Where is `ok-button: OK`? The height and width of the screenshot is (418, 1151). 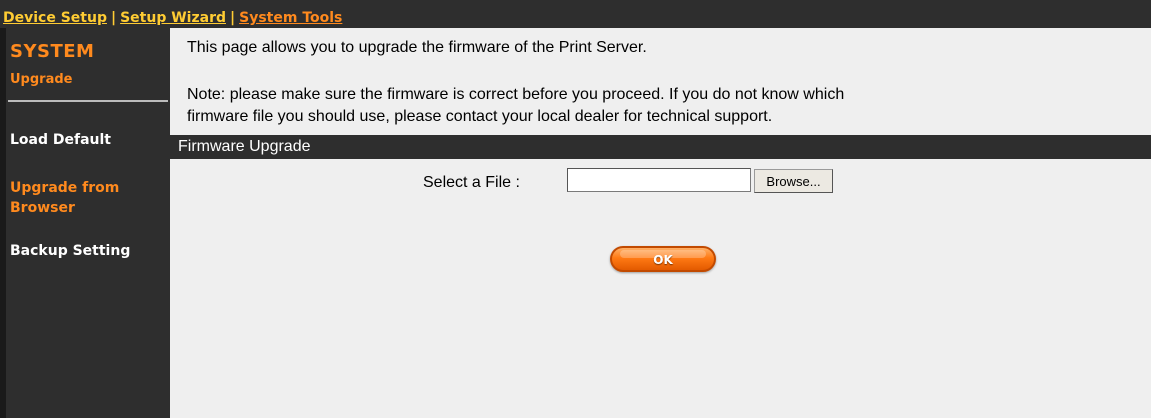 ok-button: OK is located at coordinates (663, 259).